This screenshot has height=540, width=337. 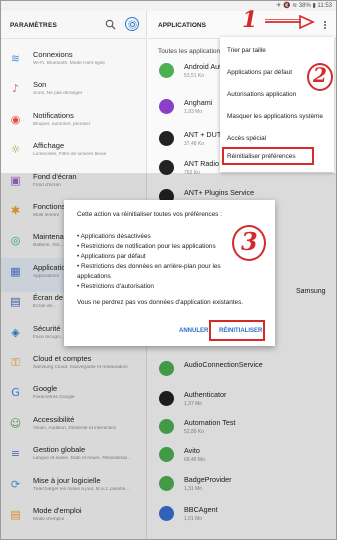 I want to click on gear-icon, so click(x=132, y=24).